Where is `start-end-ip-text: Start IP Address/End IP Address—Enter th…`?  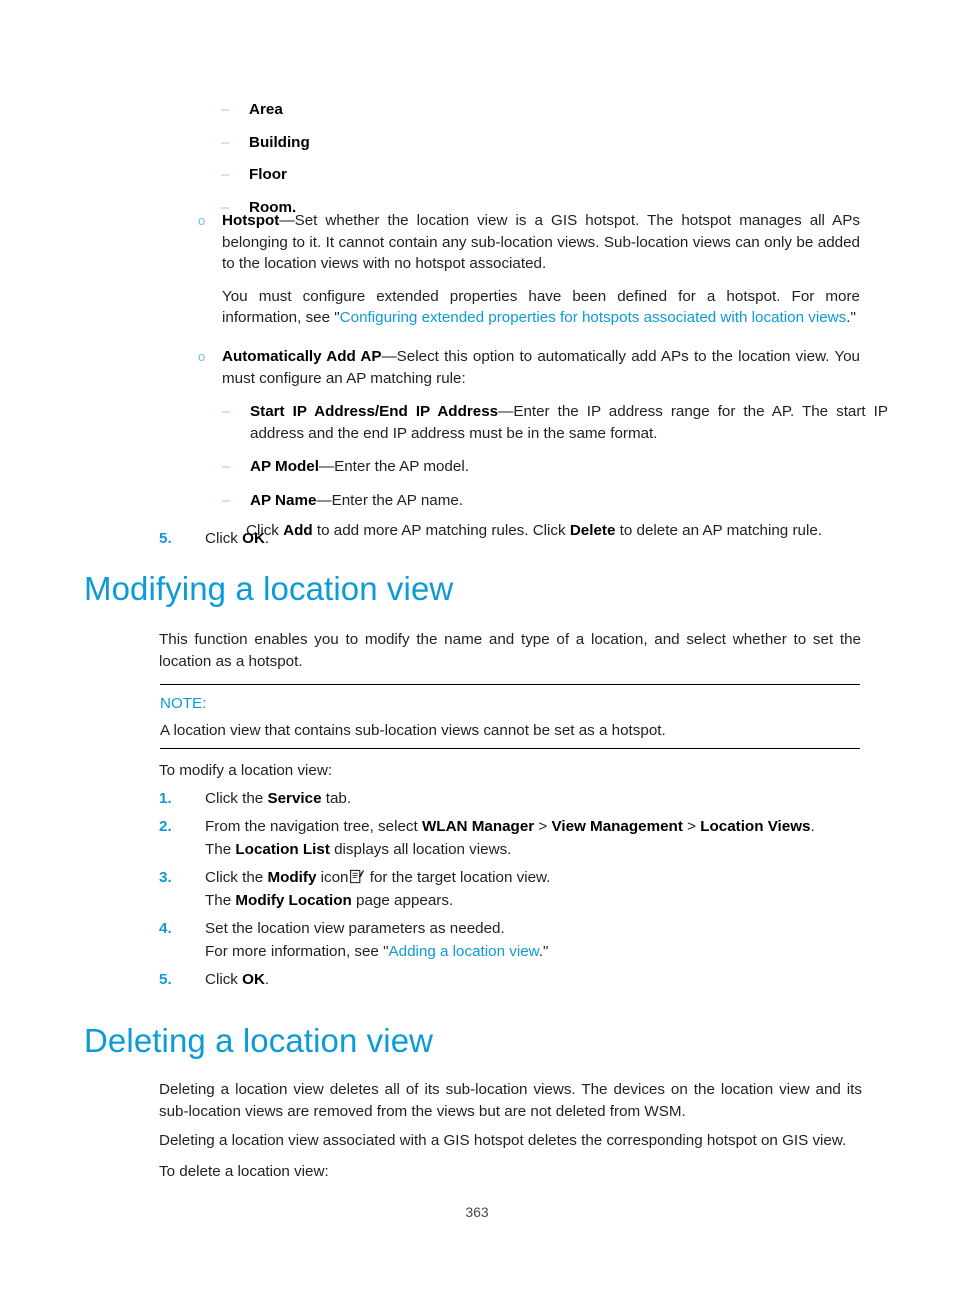 start-end-ip-text: Start IP Address/End IP Address—Enter th… is located at coordinates (569, 422).